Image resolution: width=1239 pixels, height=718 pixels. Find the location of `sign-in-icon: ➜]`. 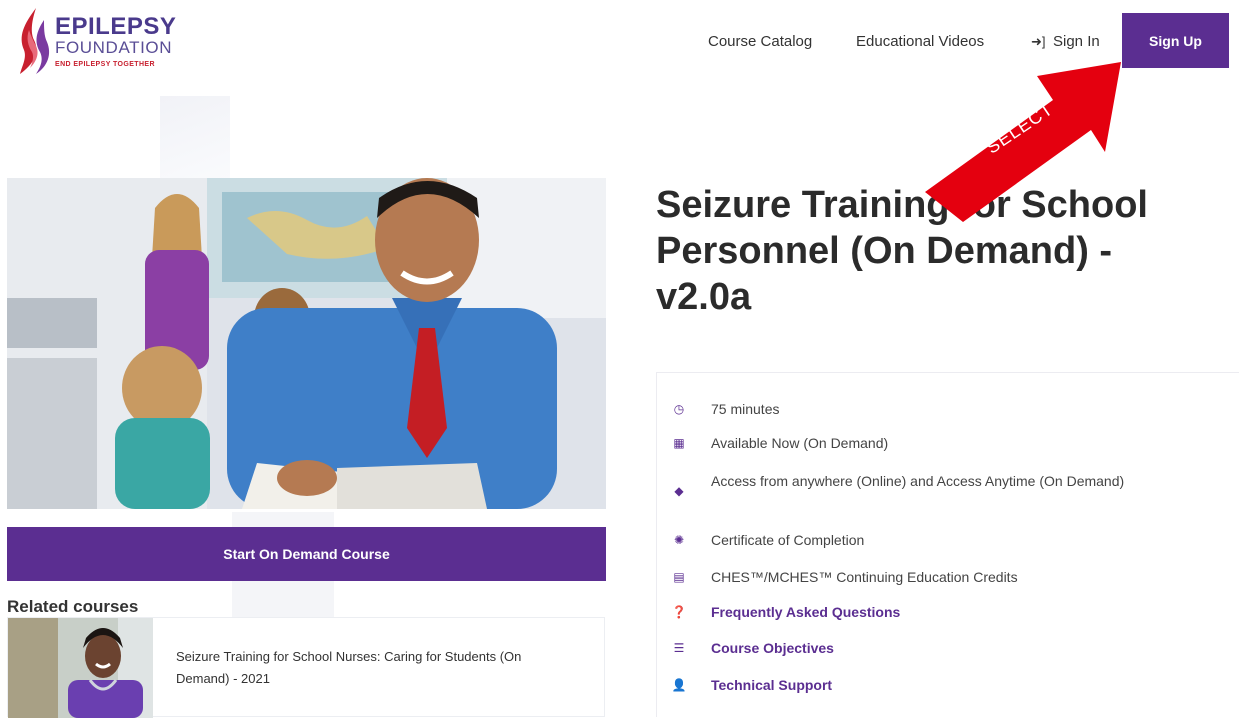

sign-in-icon: ➜] is located at coordinates (1038, 41).